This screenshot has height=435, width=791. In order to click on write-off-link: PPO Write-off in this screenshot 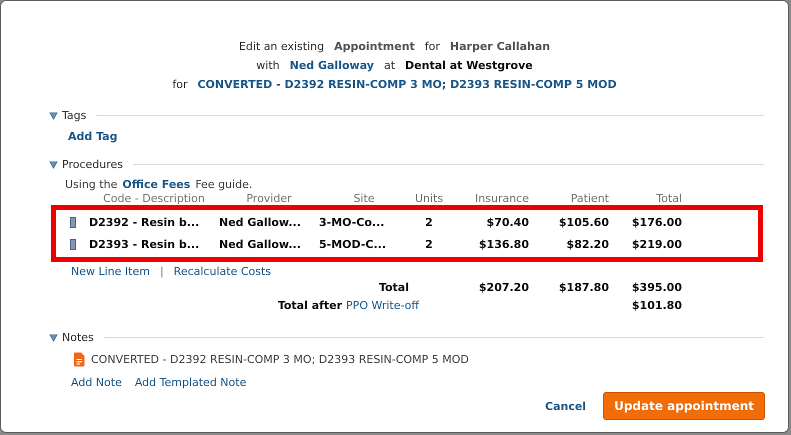, I will do `click(382, 305)`.